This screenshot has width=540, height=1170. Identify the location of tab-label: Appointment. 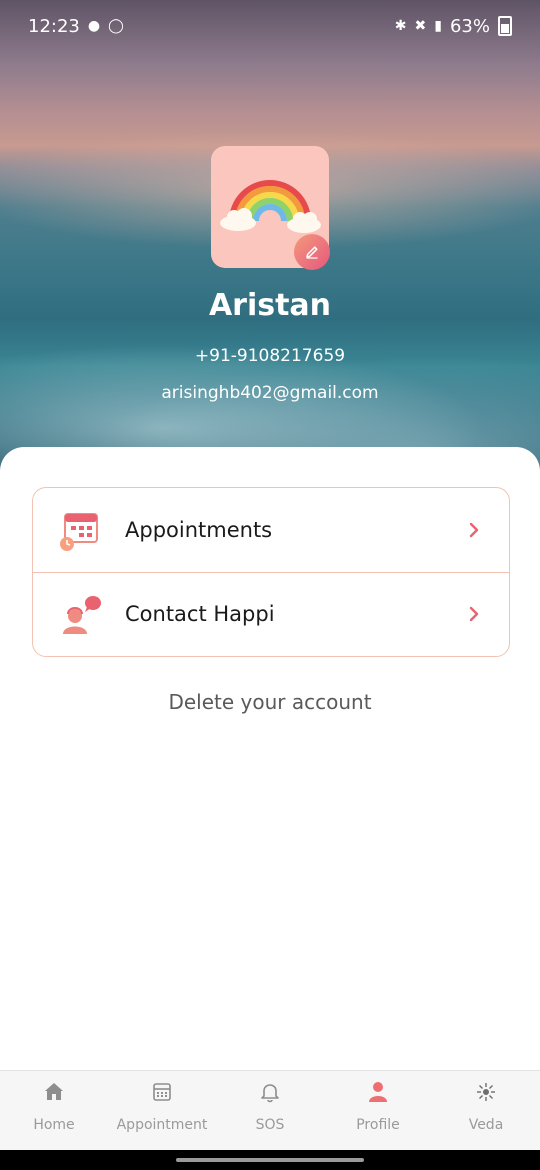
(162, 1125).